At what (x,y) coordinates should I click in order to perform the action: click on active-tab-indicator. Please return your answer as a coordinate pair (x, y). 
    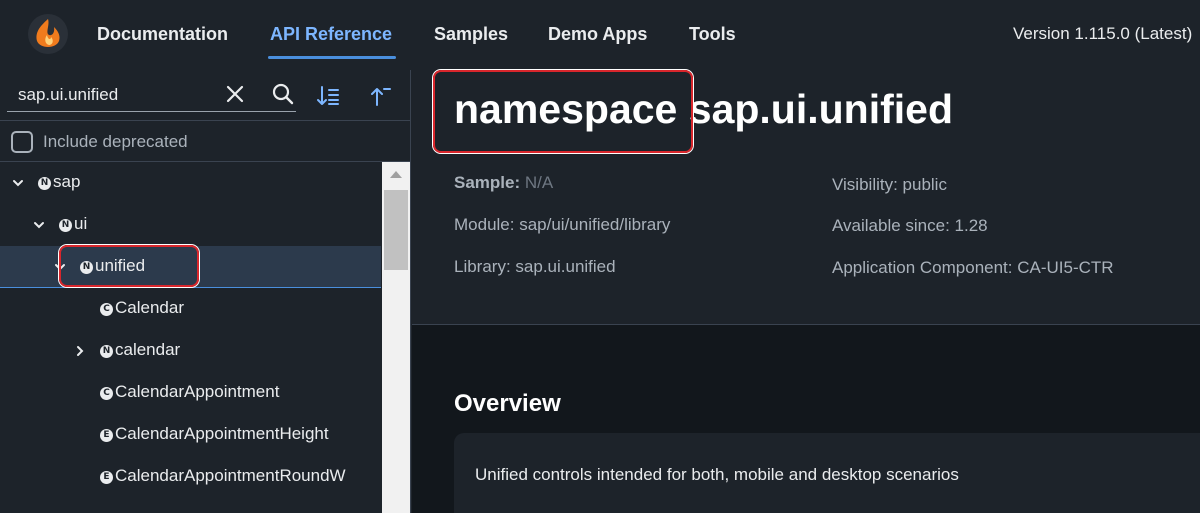
    Looking at the image, I should click on (332, 57).